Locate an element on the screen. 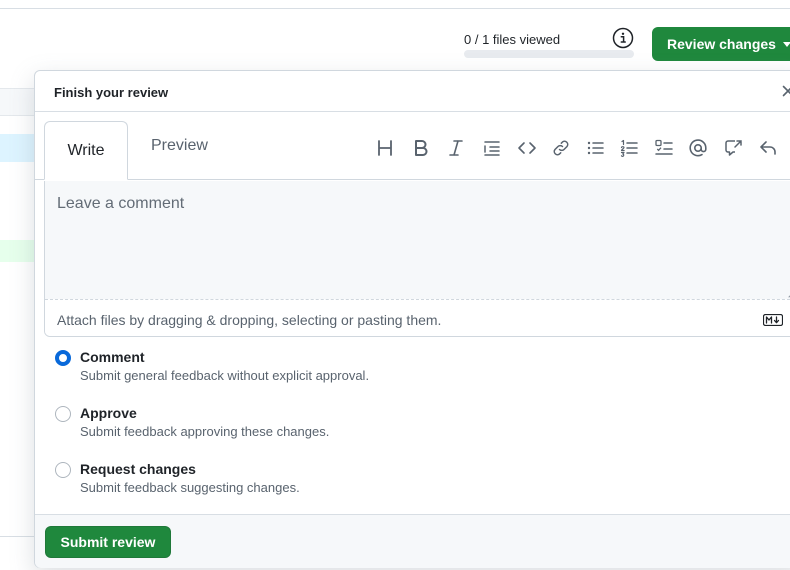  review-changes-label: Review changes is located at coordinates (721, 44).